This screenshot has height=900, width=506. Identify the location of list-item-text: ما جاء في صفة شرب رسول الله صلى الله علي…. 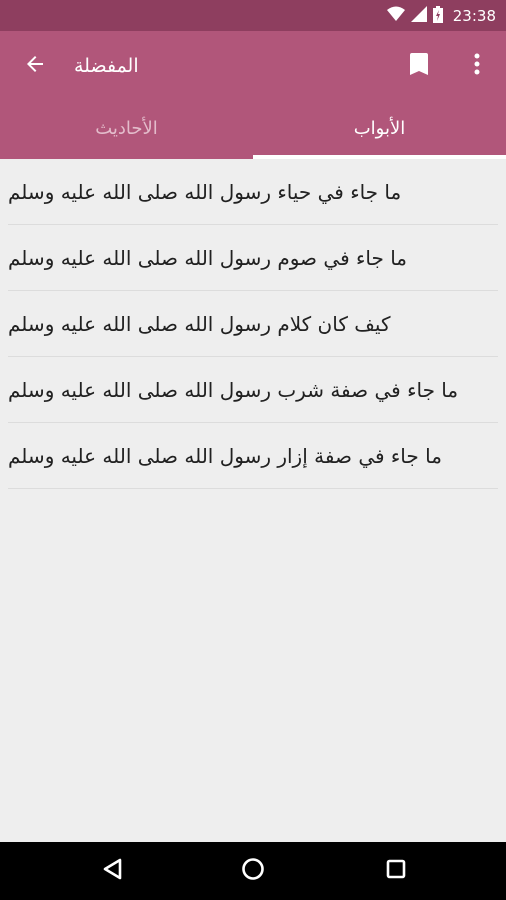
(233, 389).